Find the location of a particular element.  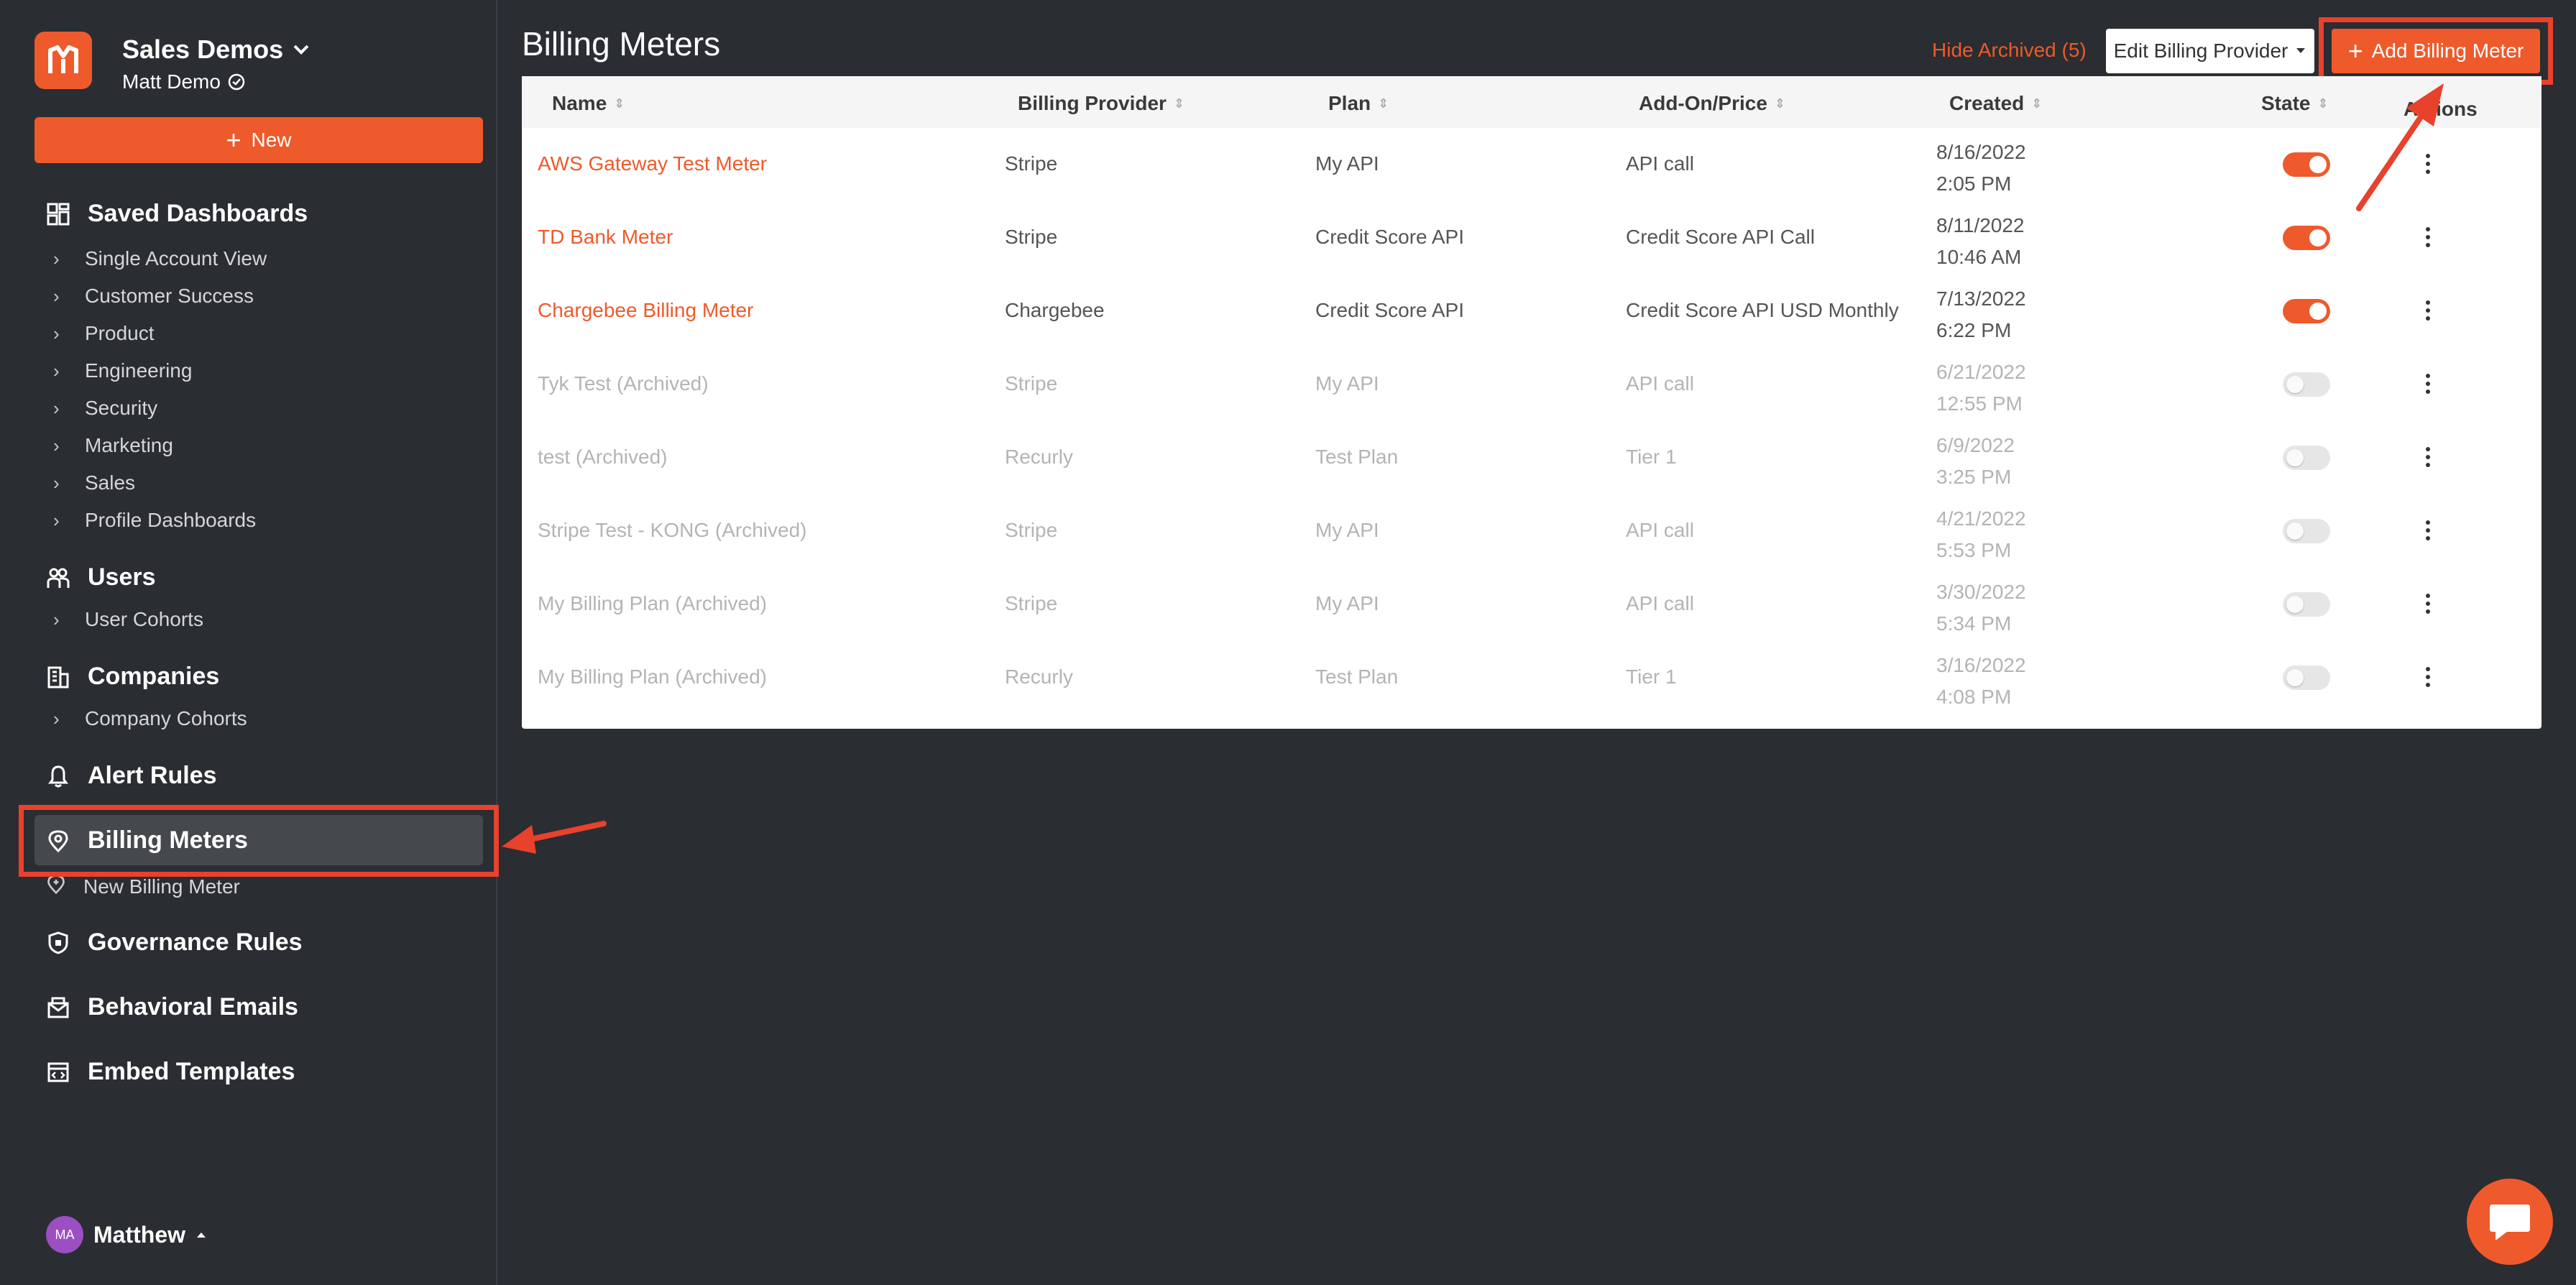

cell-created: 6/9/2022 3:25 PM is located at coordinates (1975, 461).